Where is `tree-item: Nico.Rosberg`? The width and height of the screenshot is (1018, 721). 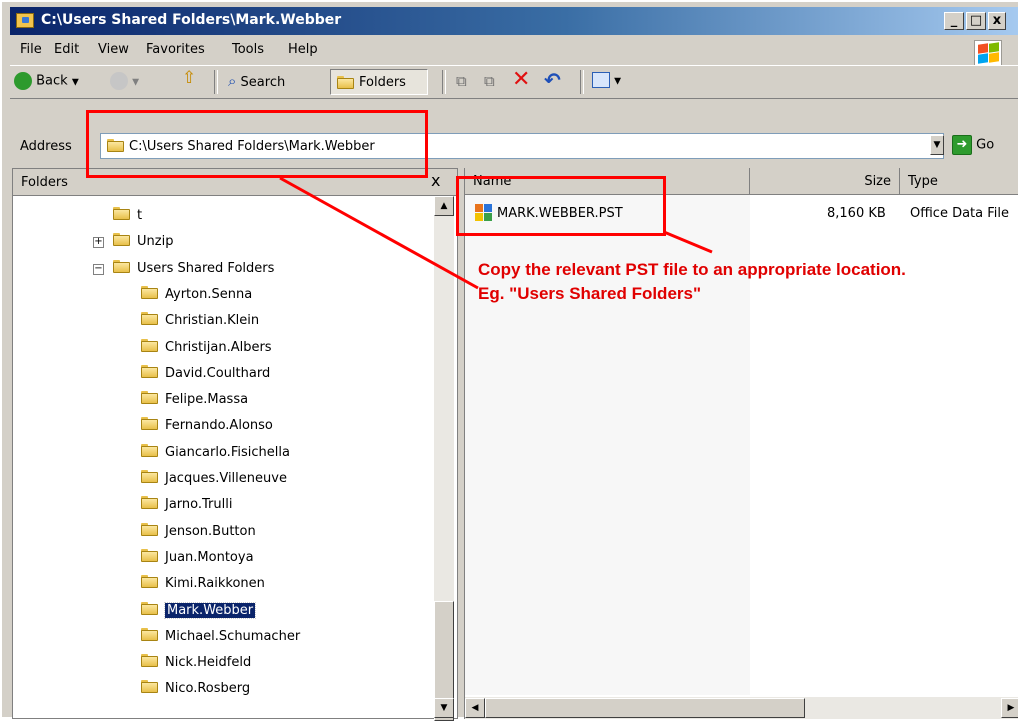
tree-item: Nico.Rosberg is located at coordinates (223, 689).